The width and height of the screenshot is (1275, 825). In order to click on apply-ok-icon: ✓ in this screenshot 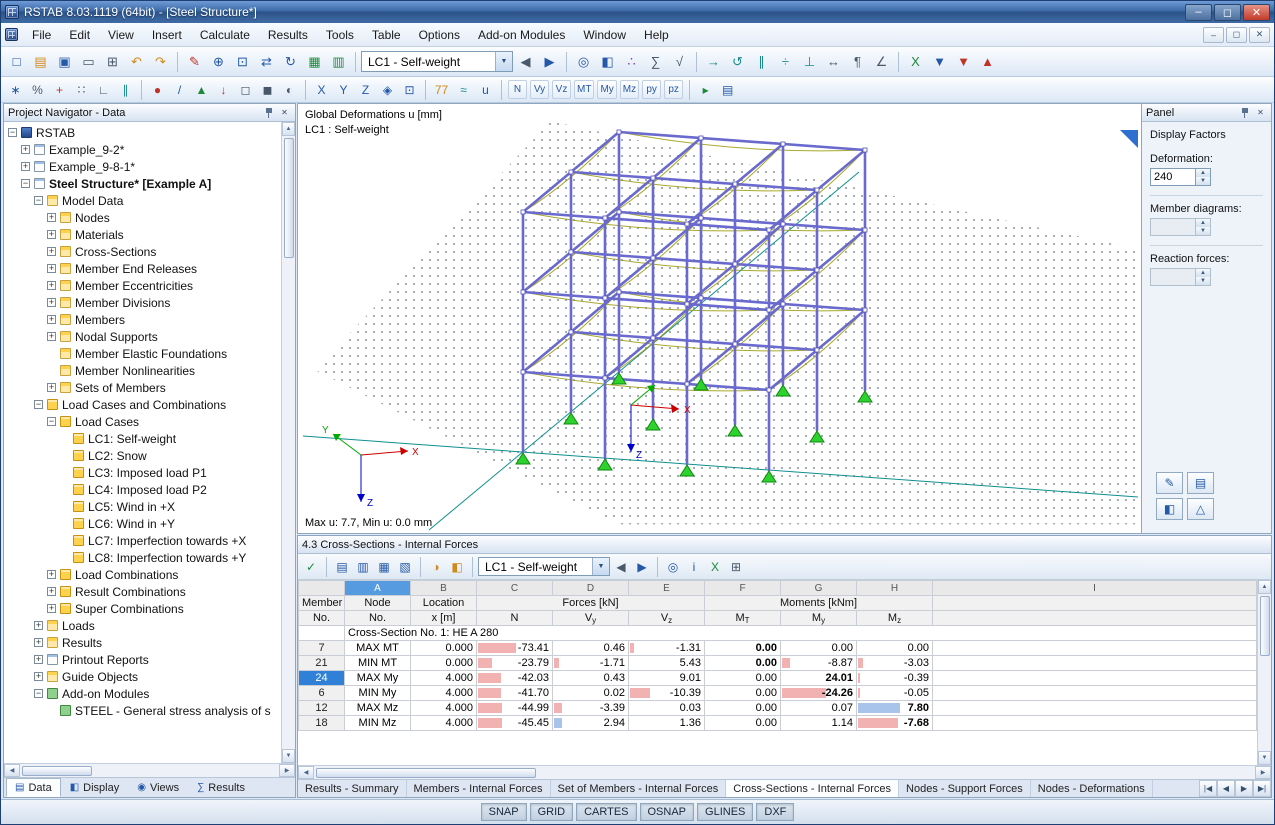, I will do `click(311, 567)`.